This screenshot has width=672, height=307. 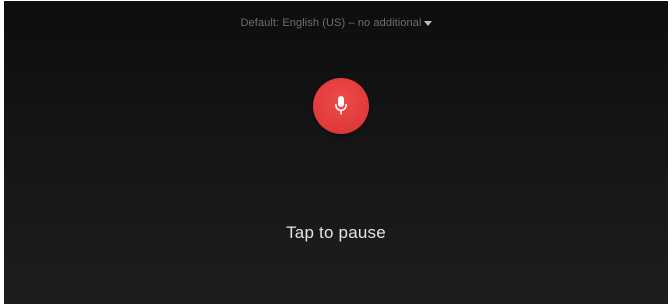 What do you see at coordinates (336, 232) in the screenshot?
I see `status-text: Tap to pause` at bounding box center [336, 232].